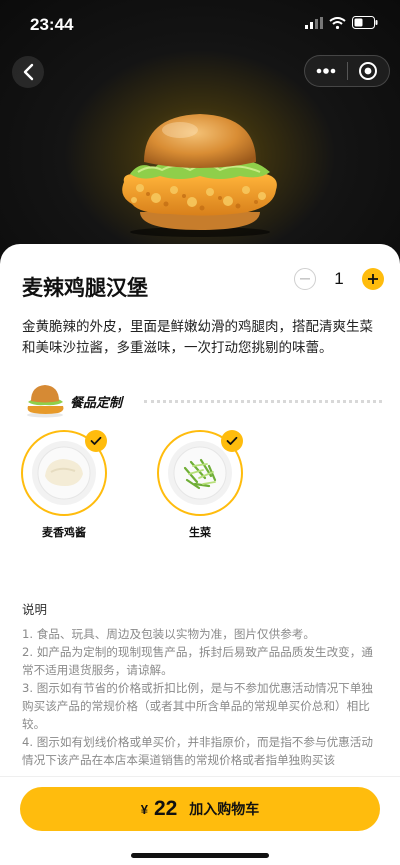  I want to click on customization-header: 餐品定制, so click(202, 400).